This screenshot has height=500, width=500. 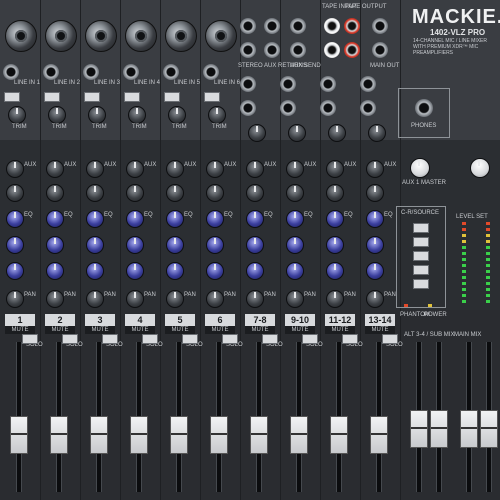 I want to click on tape-input-rca-right, so click(x=352, y=26).